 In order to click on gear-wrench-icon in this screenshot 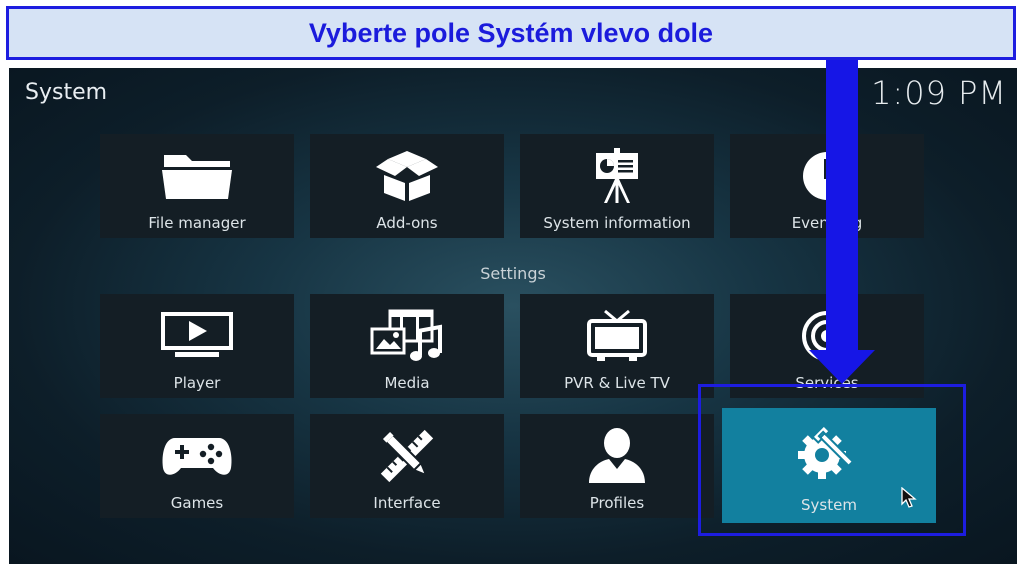, I will do `click(829, 453)`.